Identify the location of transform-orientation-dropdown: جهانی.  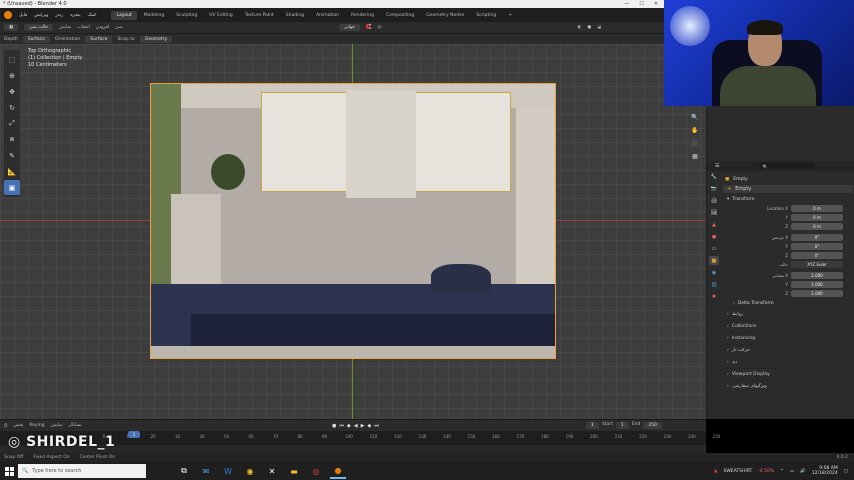
(349, 27).